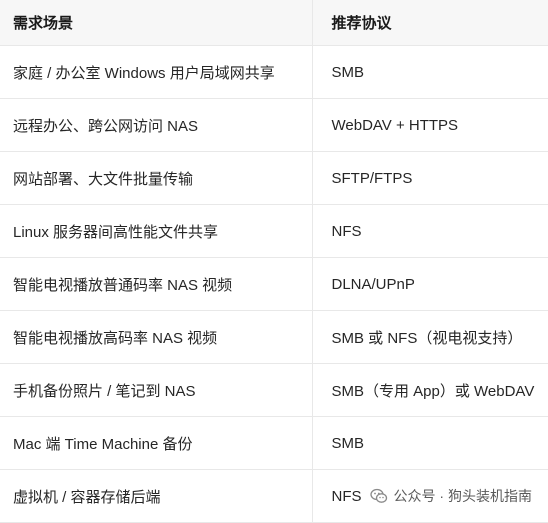  I want to click on table-row: 家庭 / 办公室 Windows 用户局域网共享 SMB, so click(274, 72).